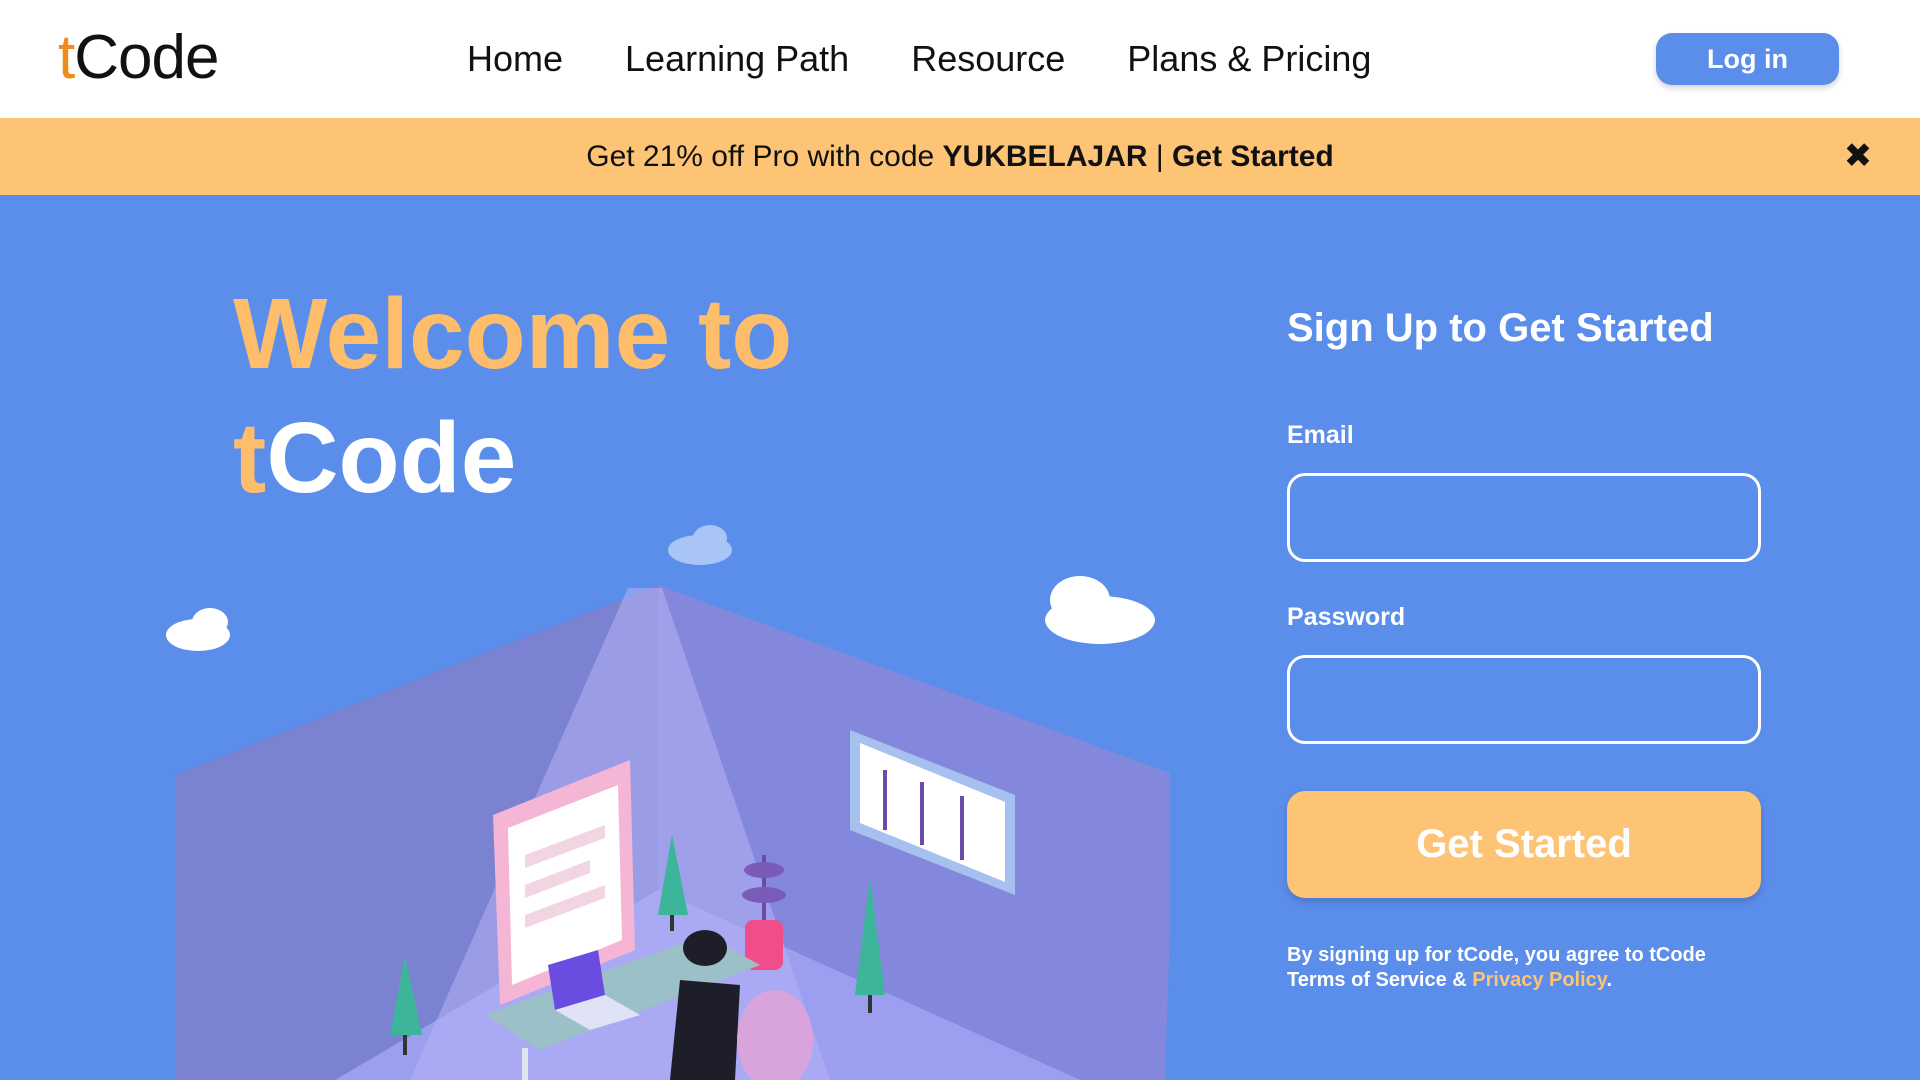 The image size is (1920, 1080). What do you see at coordinates (375, 458) in the screenshot?
I see `hero-heading-line2: tCode` at bounding box center [375, 458].